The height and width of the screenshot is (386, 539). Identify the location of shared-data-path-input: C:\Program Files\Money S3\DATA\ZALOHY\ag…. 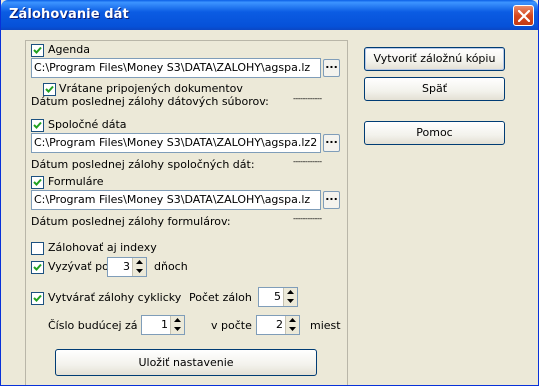
(176, 143).